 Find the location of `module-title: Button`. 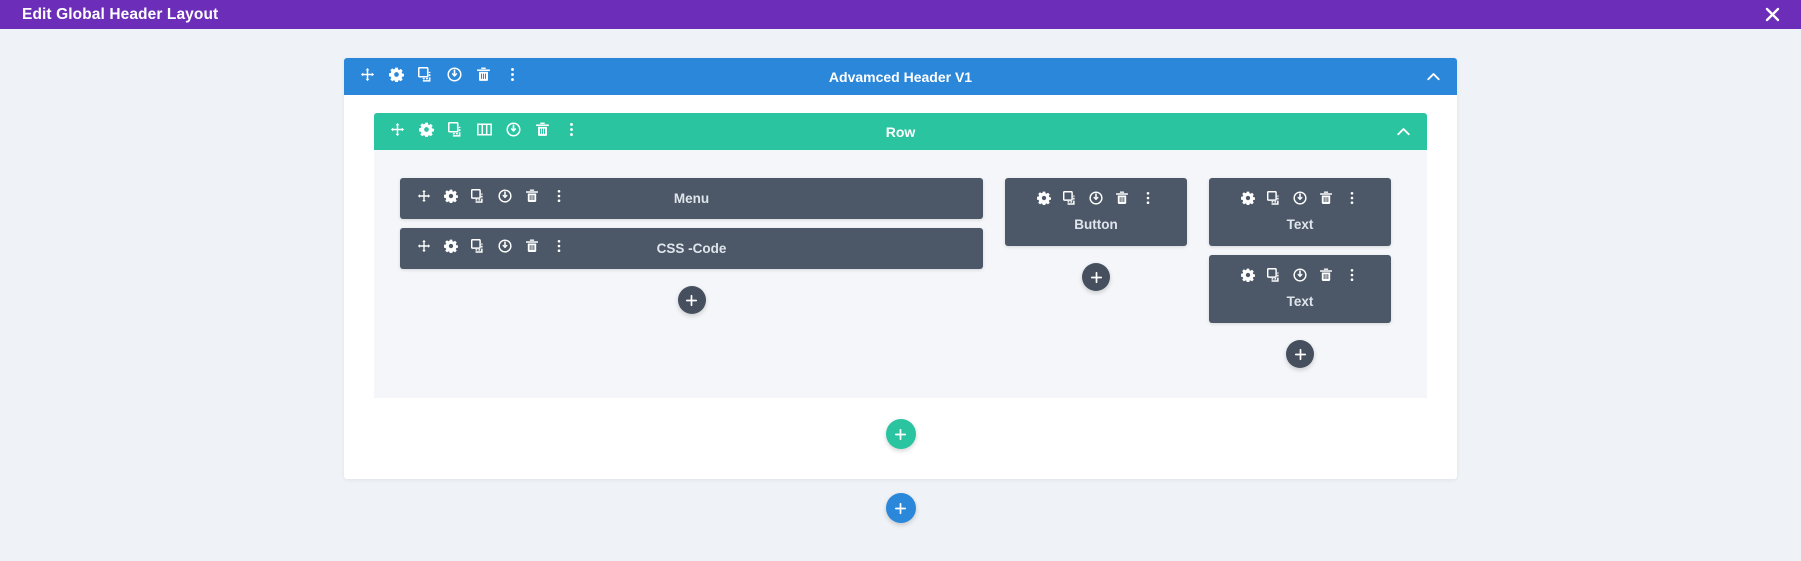

module-title: Button is located at coordinates (1096, 224).